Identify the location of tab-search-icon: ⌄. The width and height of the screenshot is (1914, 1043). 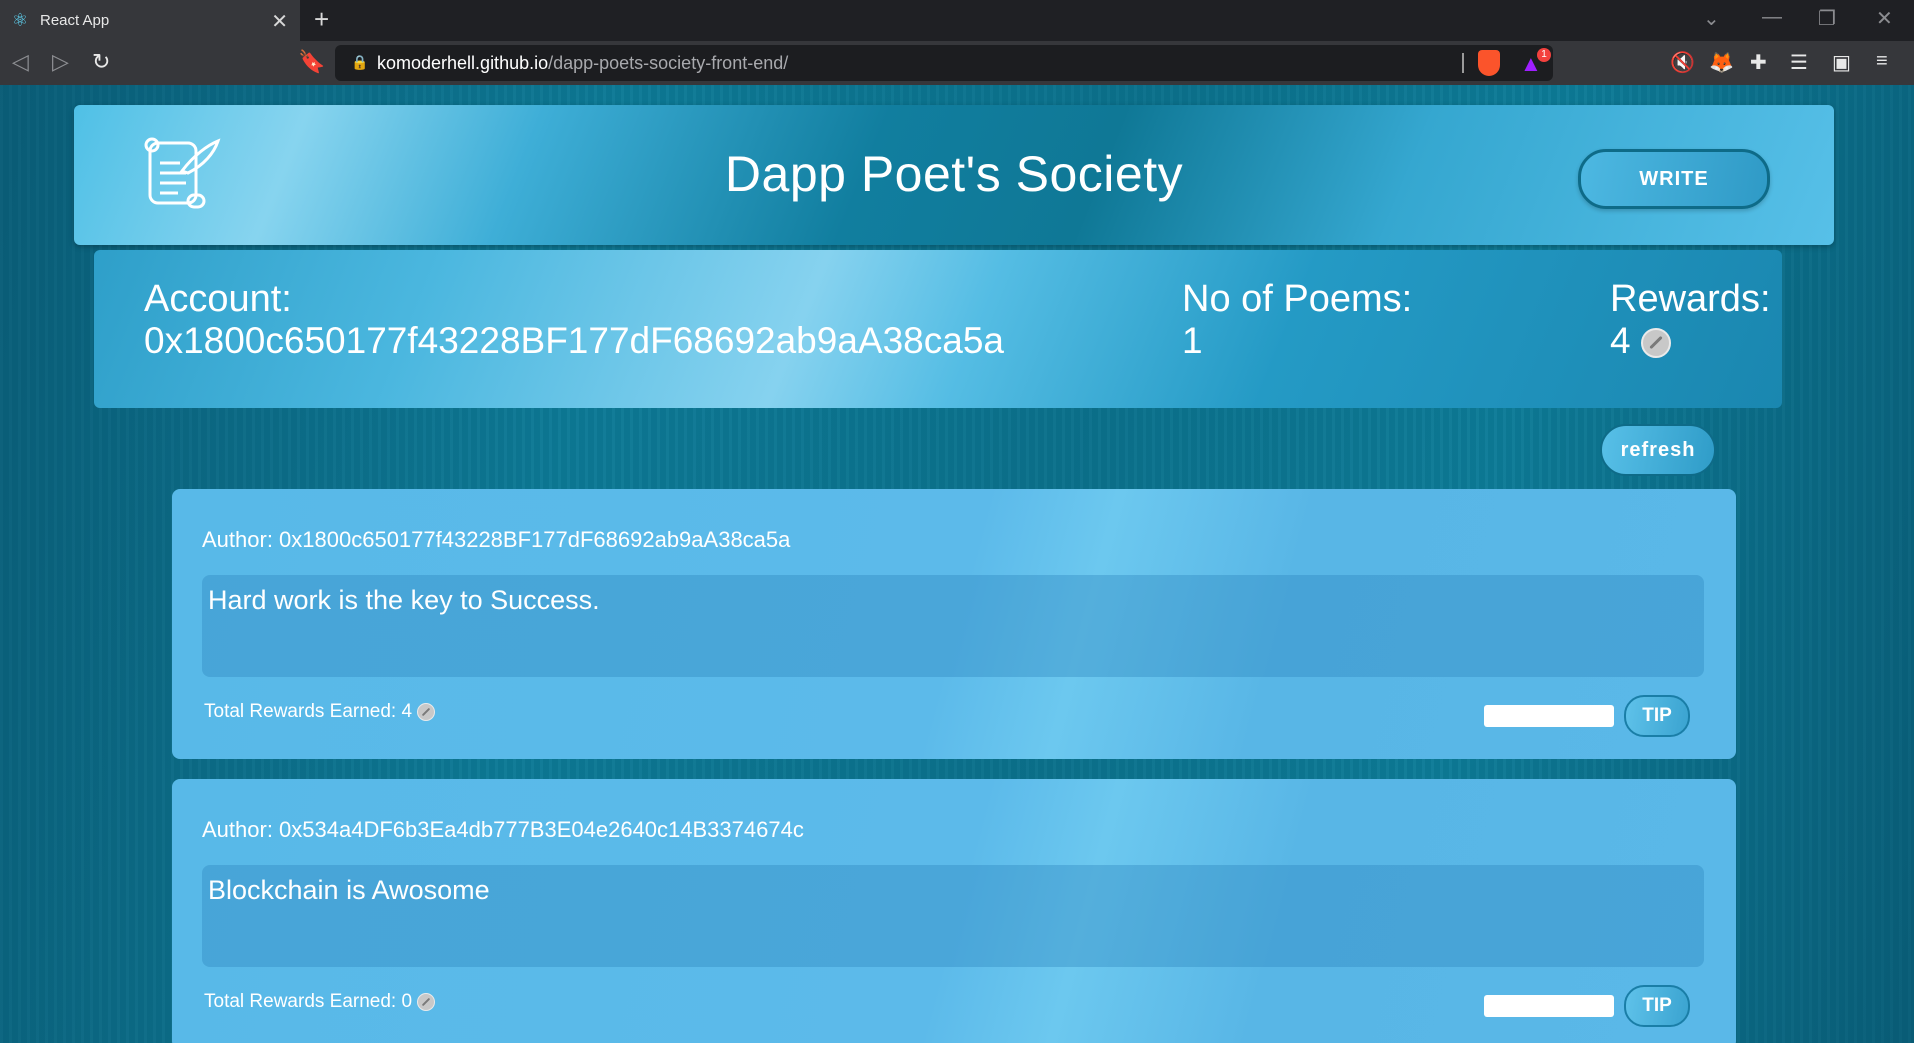
(1711, 18).